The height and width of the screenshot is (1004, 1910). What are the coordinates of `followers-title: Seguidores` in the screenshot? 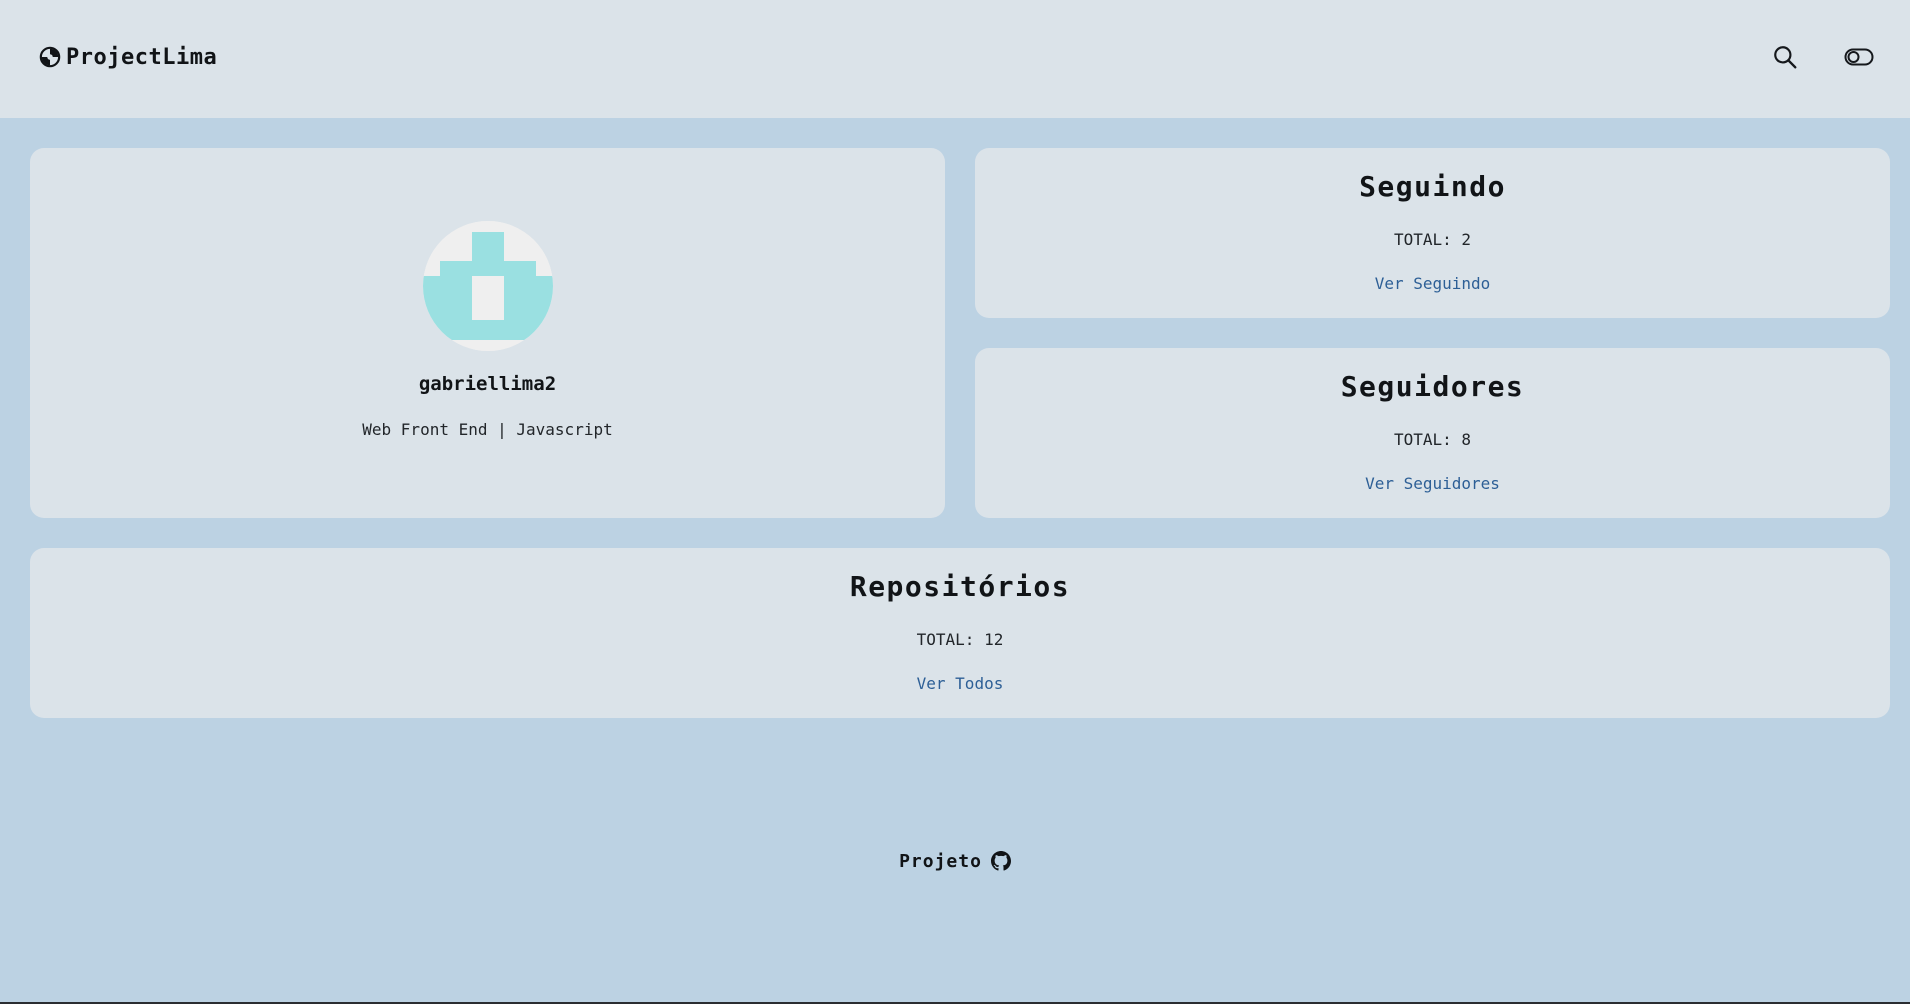 It's located at (1432, 386).